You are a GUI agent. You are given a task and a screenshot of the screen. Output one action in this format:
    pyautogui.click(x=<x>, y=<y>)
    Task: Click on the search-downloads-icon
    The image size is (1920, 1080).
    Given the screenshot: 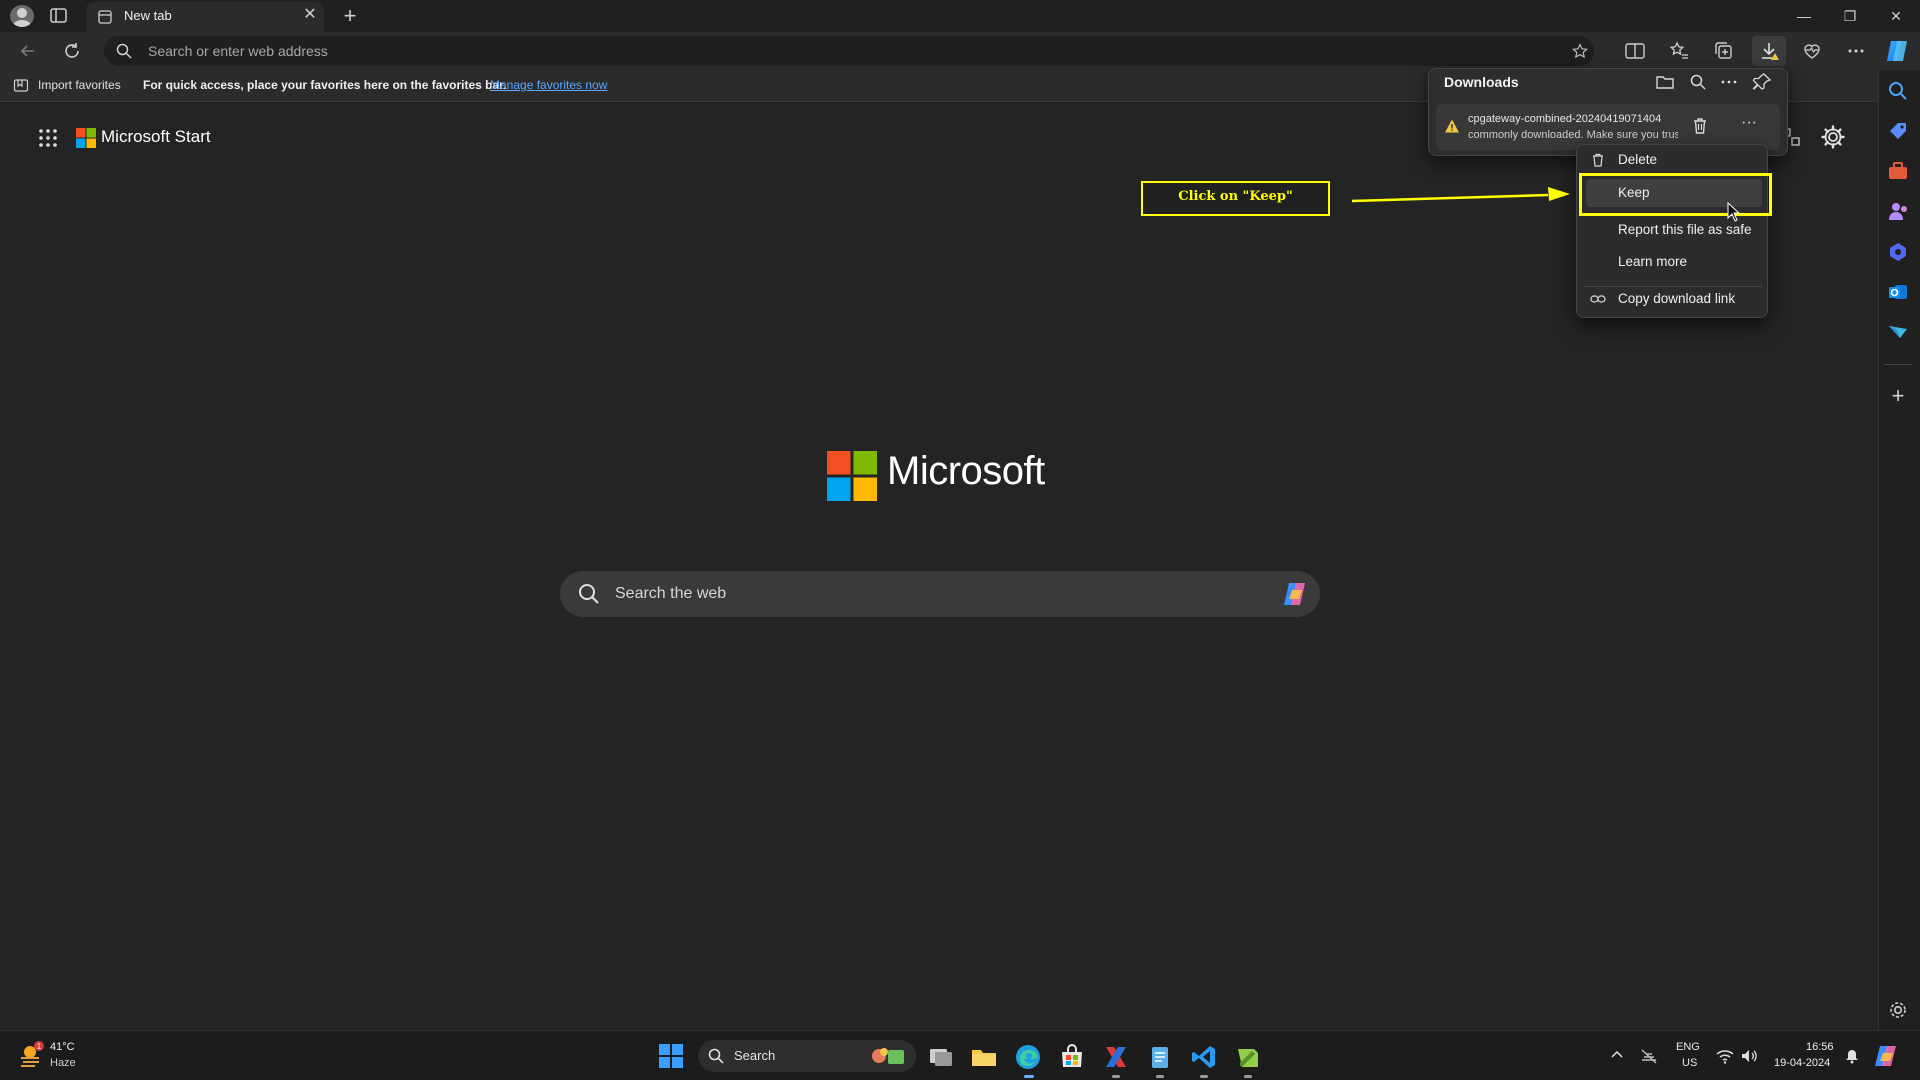 What is the action you would take?
    pyautogui.click(x=1698, y=82)
    